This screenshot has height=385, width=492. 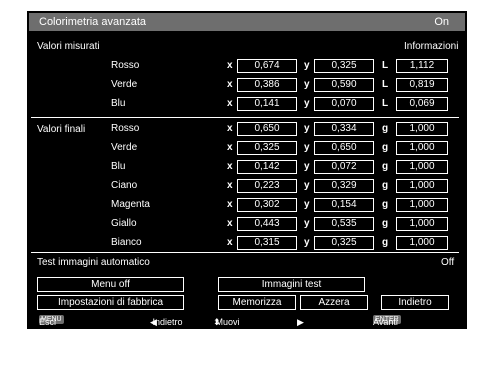 What do you see at coordinates (267, 224) in the screenshot?
I see `x-value-field: 0,443` at bounding box center [267, 224].